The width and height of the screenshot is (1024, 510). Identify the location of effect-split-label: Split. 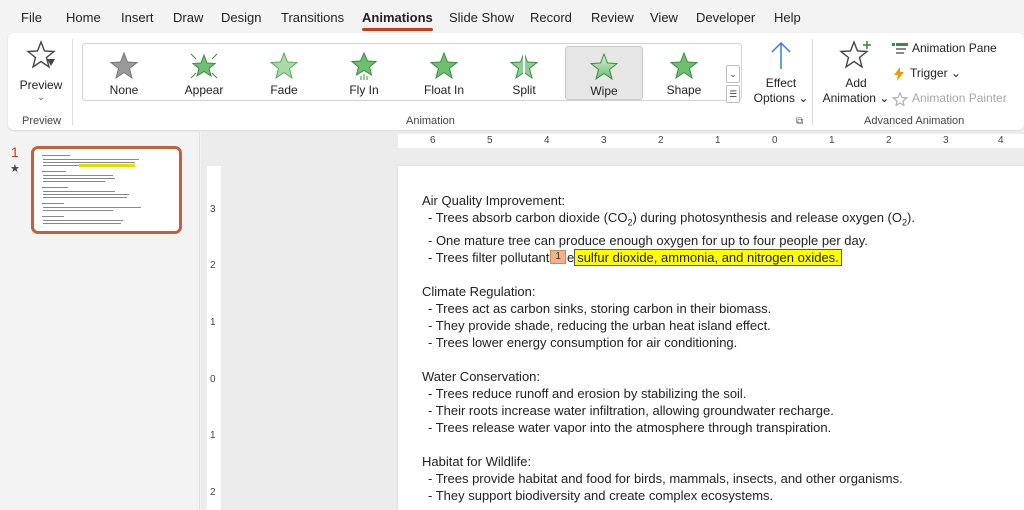
(524, 90).